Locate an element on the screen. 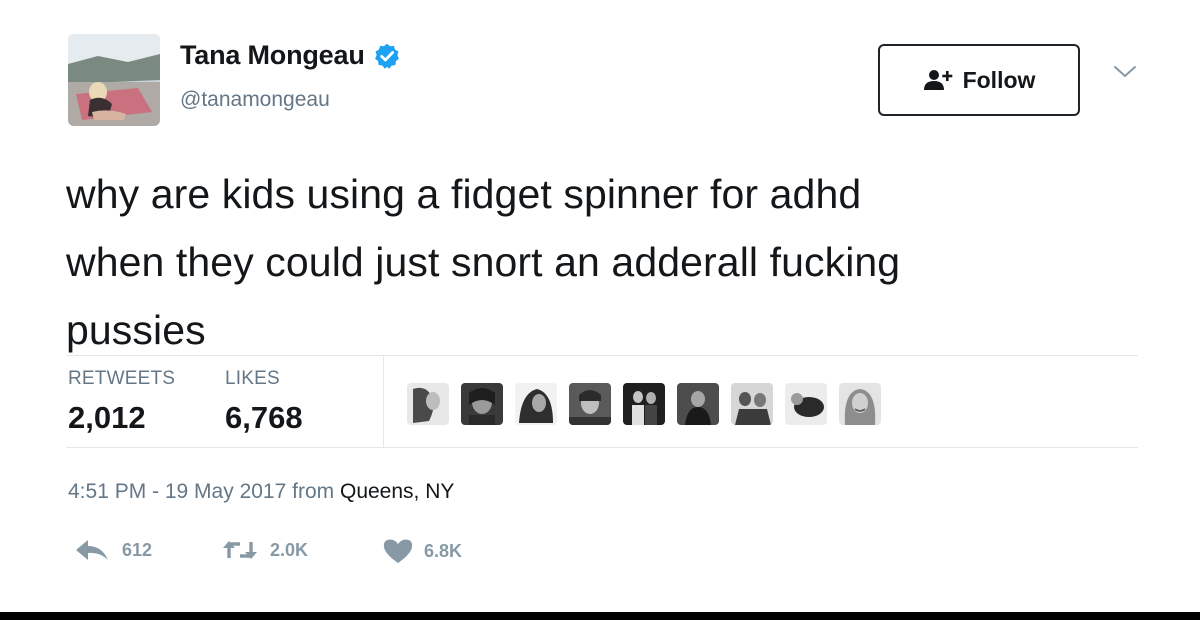 The width and height of the screenshot is (1200, 620). follow-button-label: Follow is located at coordinates (999, 79).